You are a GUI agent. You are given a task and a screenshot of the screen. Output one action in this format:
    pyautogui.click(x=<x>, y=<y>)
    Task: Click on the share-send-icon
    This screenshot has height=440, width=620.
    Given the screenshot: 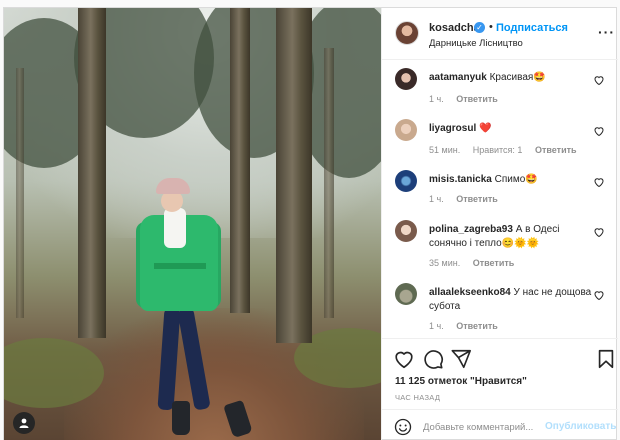 What is the action you would take?
    pyautogui.click(x=461, y=359)
    